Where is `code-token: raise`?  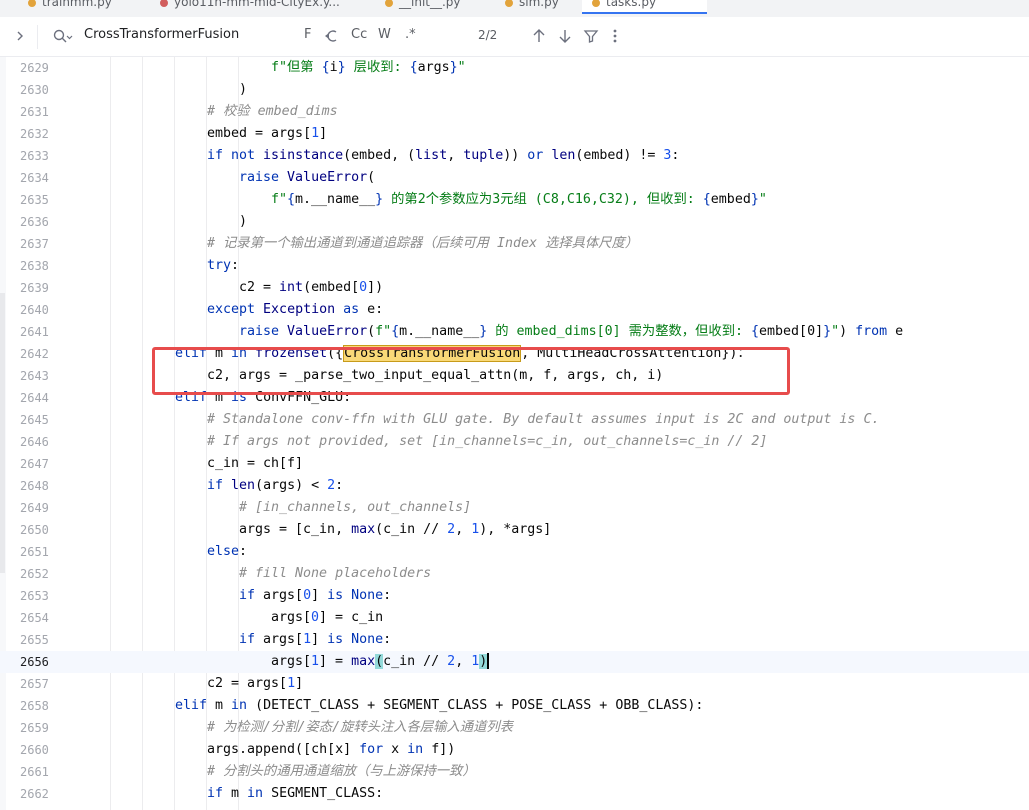
code-token: raise is located at coordinates (263, 177).